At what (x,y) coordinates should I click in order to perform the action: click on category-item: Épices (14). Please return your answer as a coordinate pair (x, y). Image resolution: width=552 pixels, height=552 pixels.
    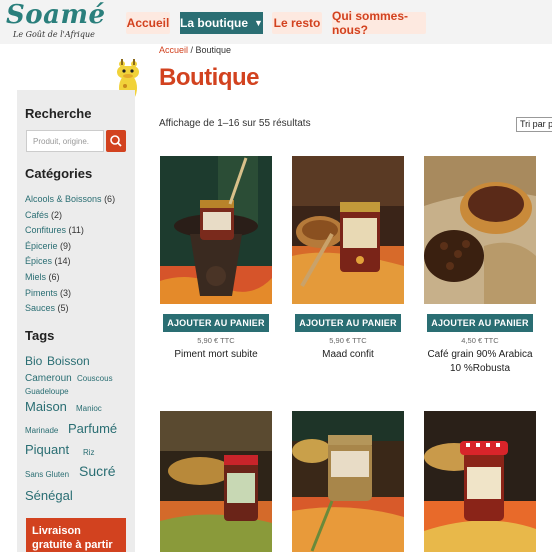
    Looking at the image, I should click on (70, 262).